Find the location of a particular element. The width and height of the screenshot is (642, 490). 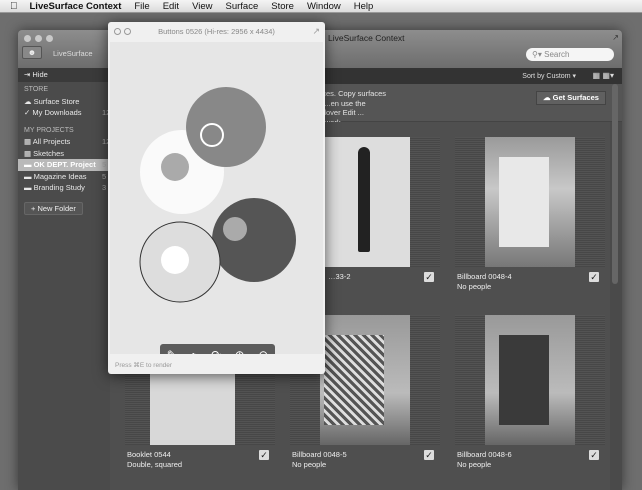

zoom-in-icon: ⊕ is located at coordinates (240, 351).